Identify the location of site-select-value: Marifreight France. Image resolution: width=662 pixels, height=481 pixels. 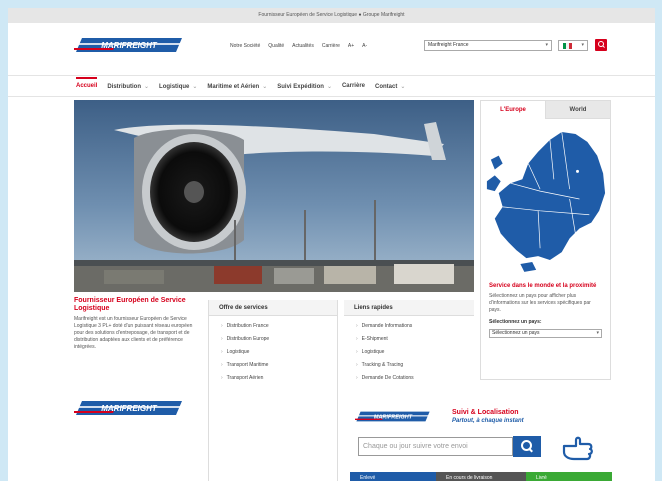
(448, 45).